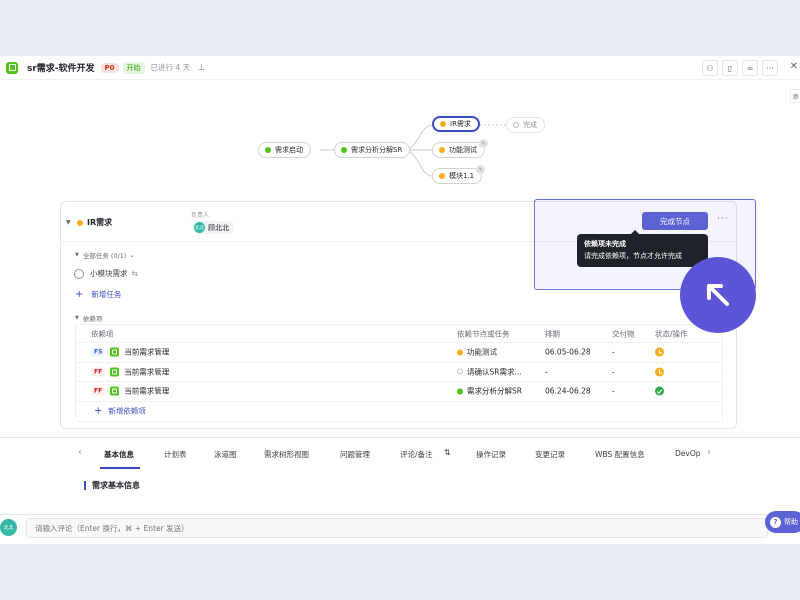 The image size is (800, 600). I want to click on owner-chip: 北北 顾北北, so click(213, 227).